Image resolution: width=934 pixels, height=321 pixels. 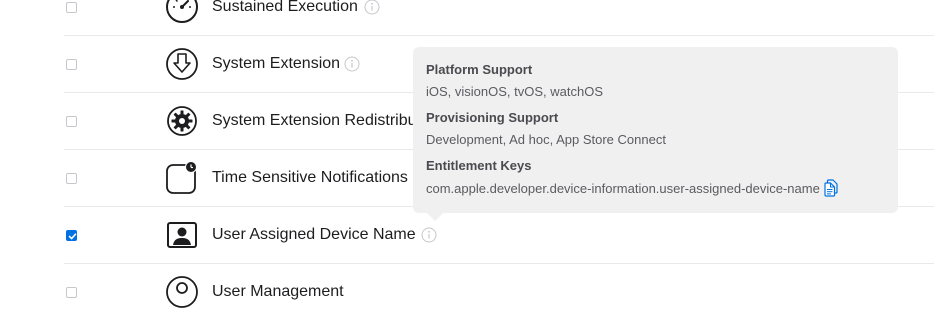 I want to click on tooltip-arrow, so click(x=435, y=217).